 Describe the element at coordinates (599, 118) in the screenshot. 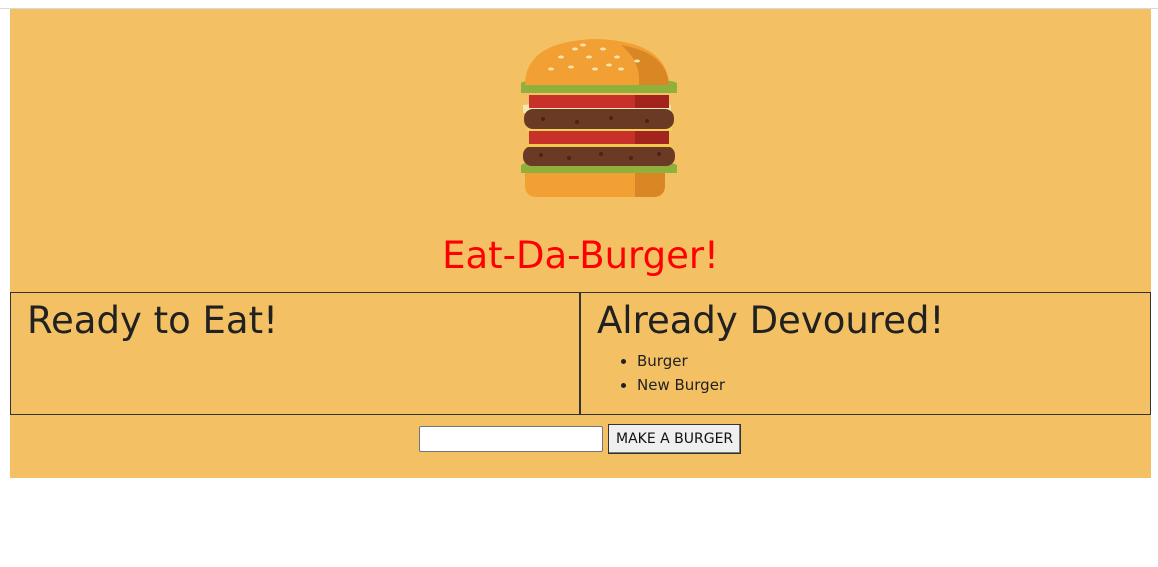

I see `burger-logo-icon` at that location.